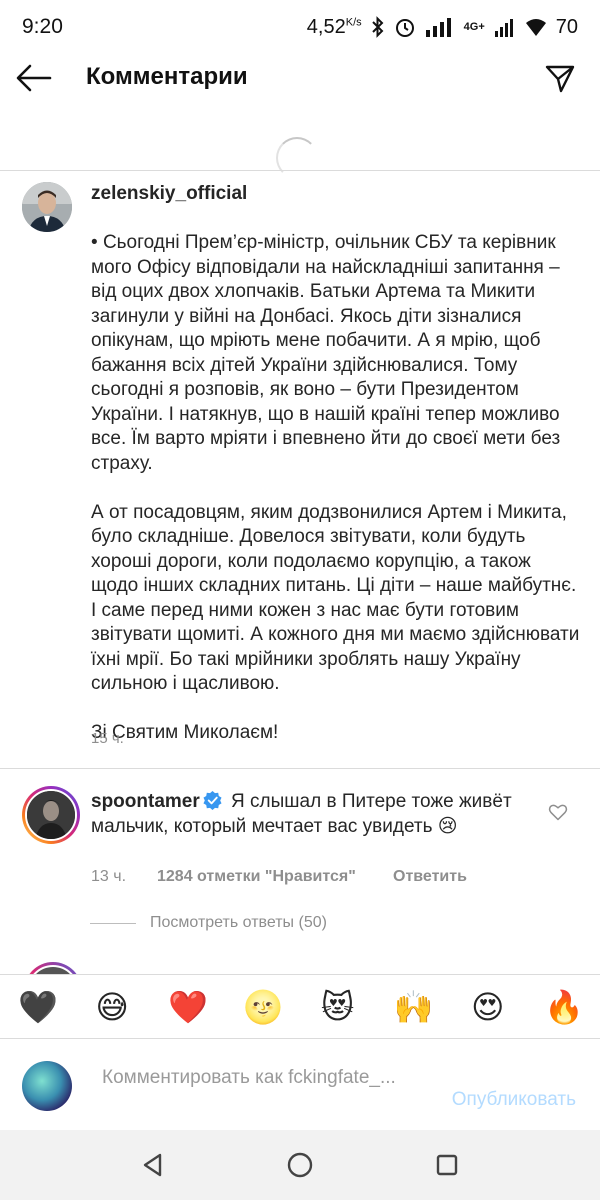  What do you see at coordinates (188, 1007) in the screenshot?
I see `emoji-red-heart: ❤️` at bounding box center [188, 1007].